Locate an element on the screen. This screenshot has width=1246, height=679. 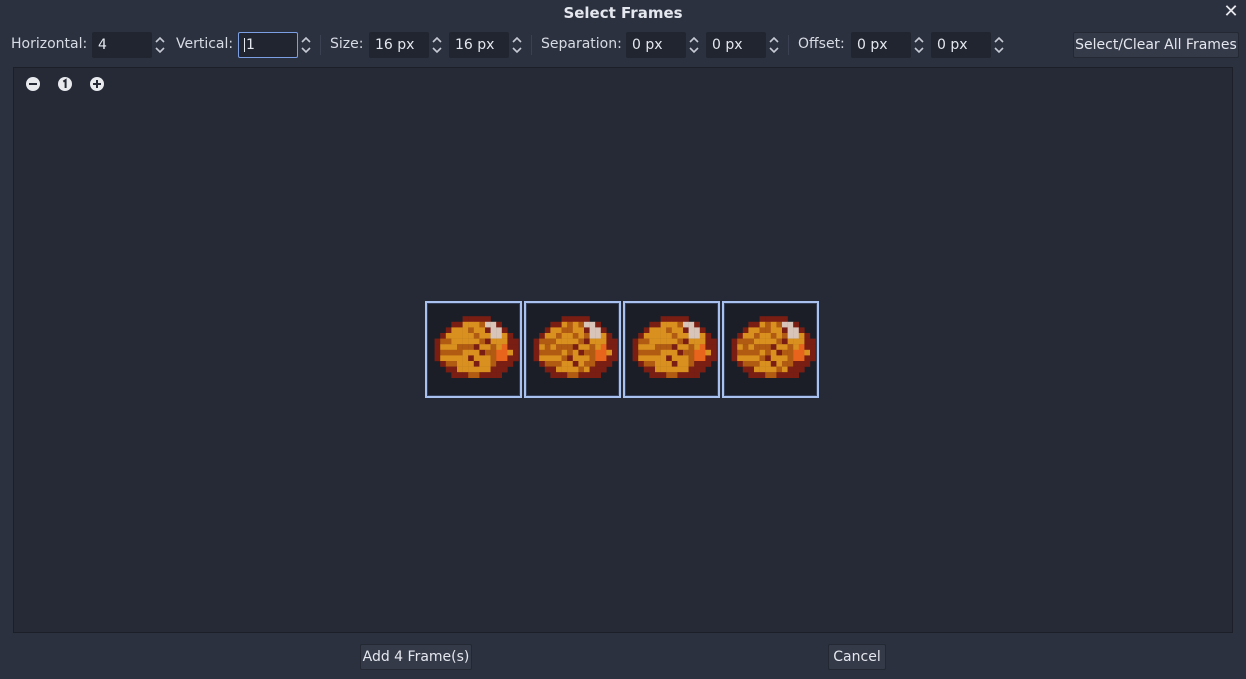
offset-x-stepper-icon is located at coordinates (919, 45).